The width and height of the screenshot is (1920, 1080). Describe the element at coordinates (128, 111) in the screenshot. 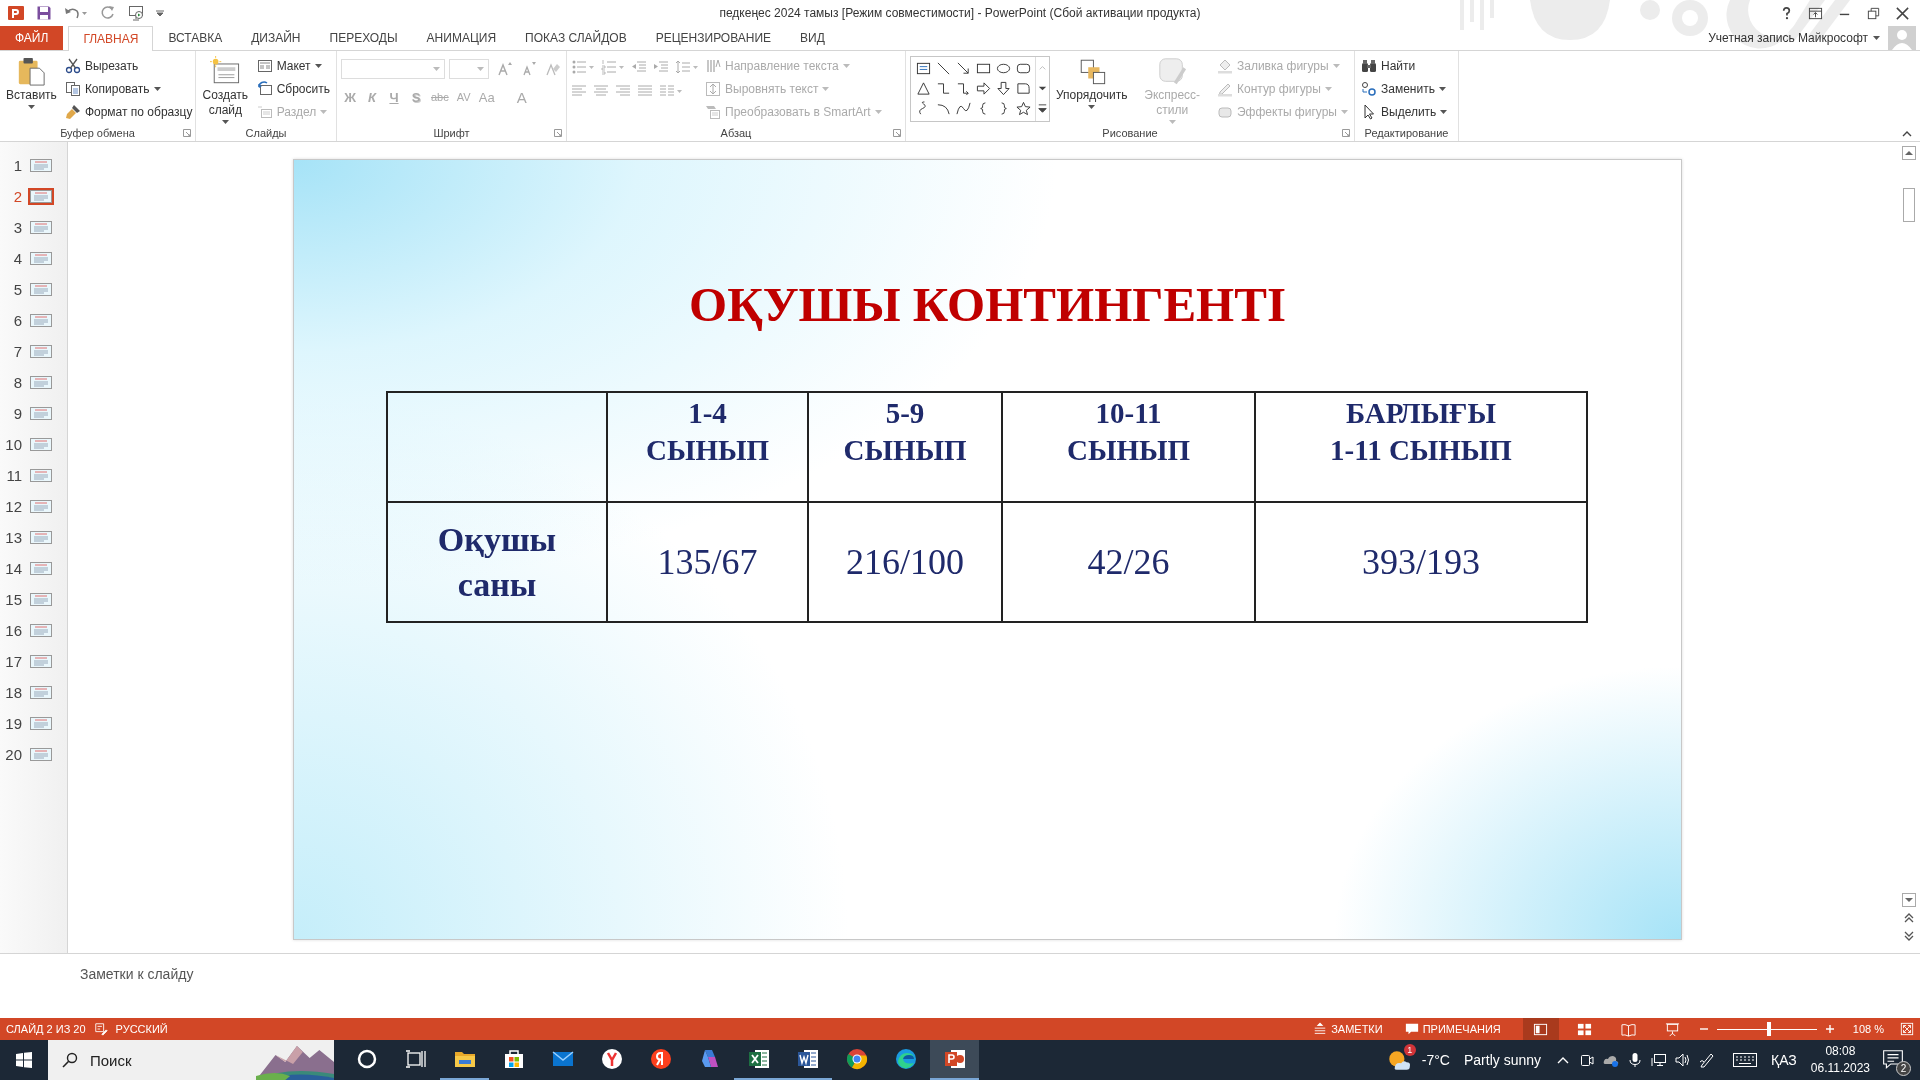

I see `ribbon-button: Формат по образцу` at that location.